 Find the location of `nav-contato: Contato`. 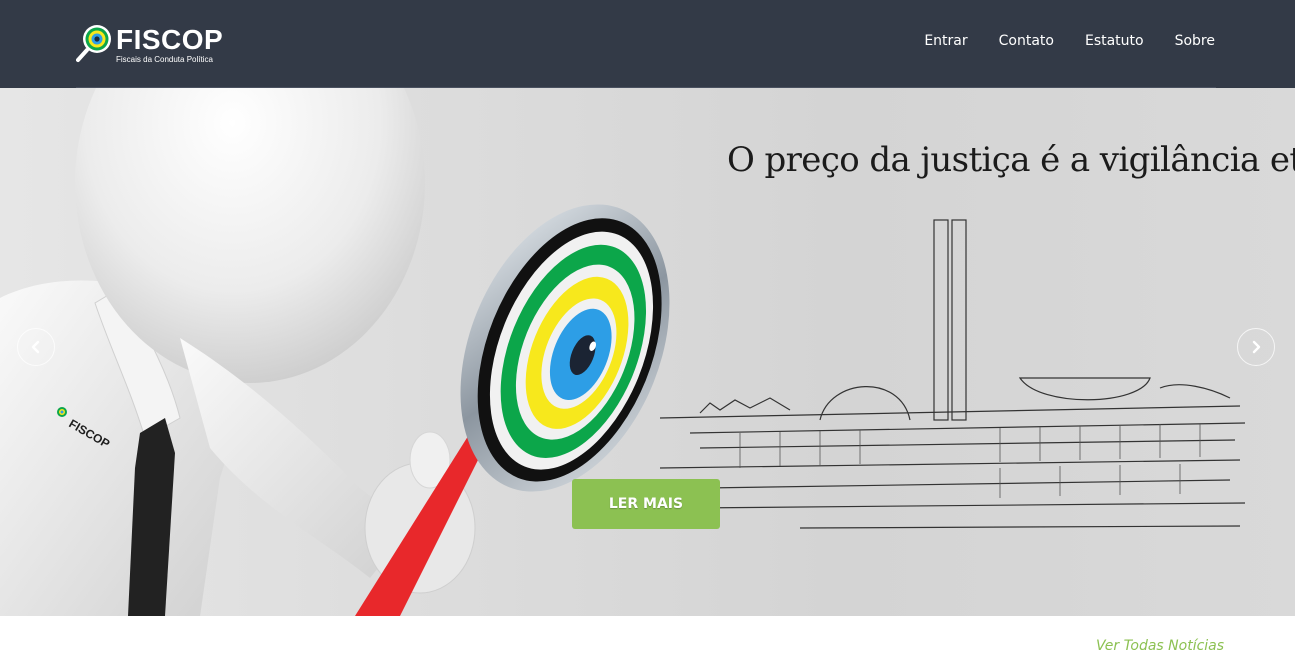

nav-contato: Contato is located at coordinates (1011, 41).